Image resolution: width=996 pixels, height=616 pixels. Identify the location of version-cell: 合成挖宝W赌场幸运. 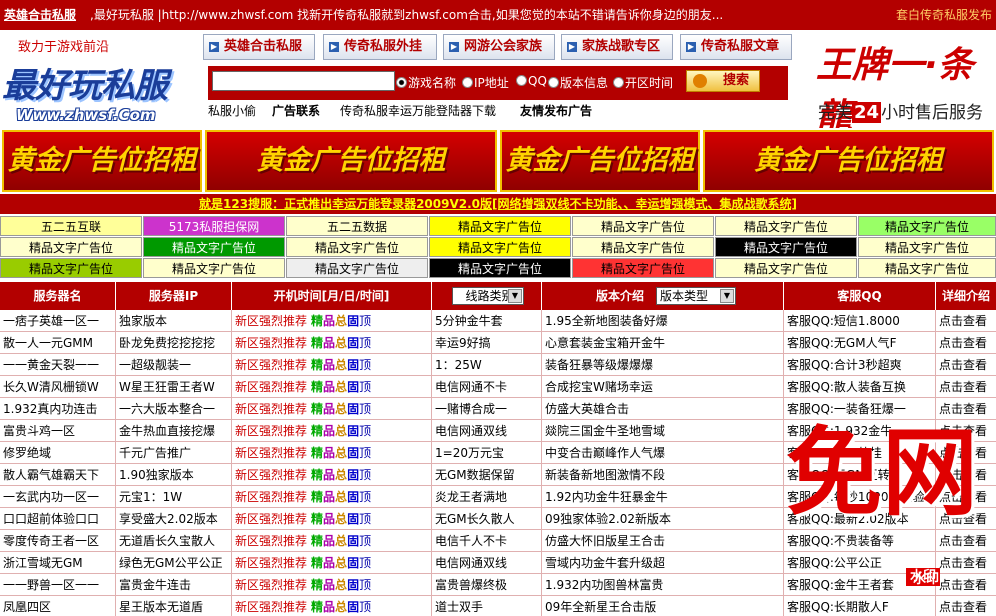
(663, 387).